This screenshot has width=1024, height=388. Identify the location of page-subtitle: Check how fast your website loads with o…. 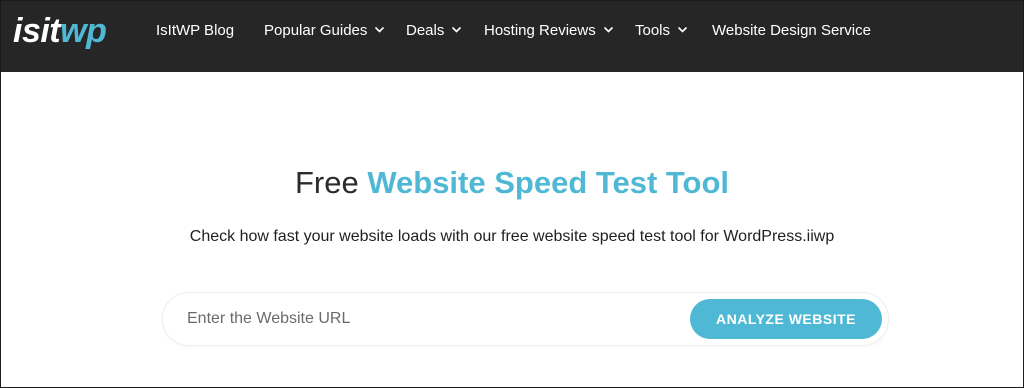
(512, 236).